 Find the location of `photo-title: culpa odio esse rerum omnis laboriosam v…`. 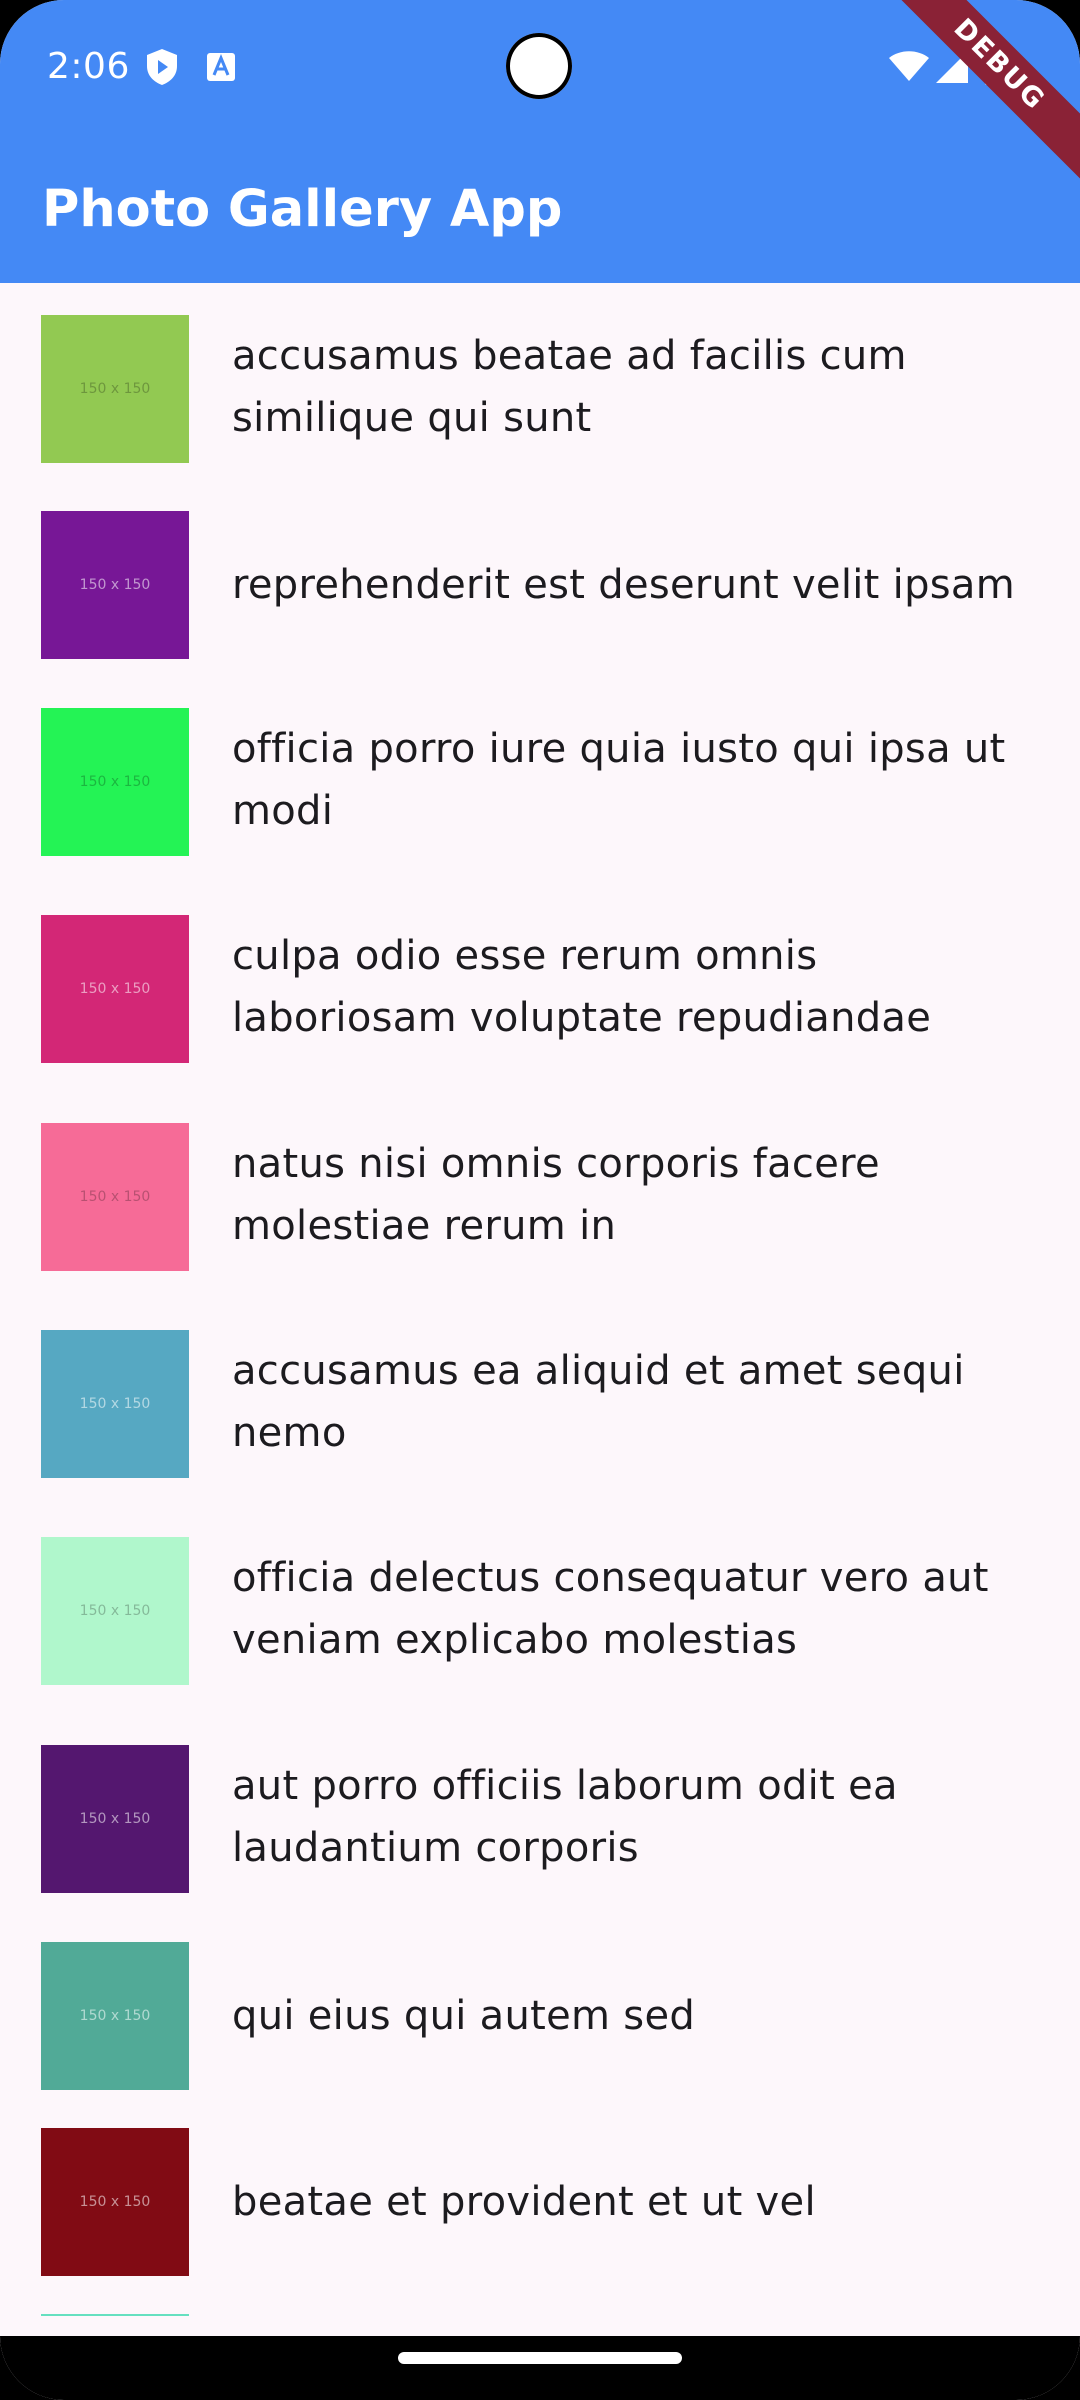

photo-title: culpa odio esse rerum omnis laboriosam v… is located at coordinates (582, 987).